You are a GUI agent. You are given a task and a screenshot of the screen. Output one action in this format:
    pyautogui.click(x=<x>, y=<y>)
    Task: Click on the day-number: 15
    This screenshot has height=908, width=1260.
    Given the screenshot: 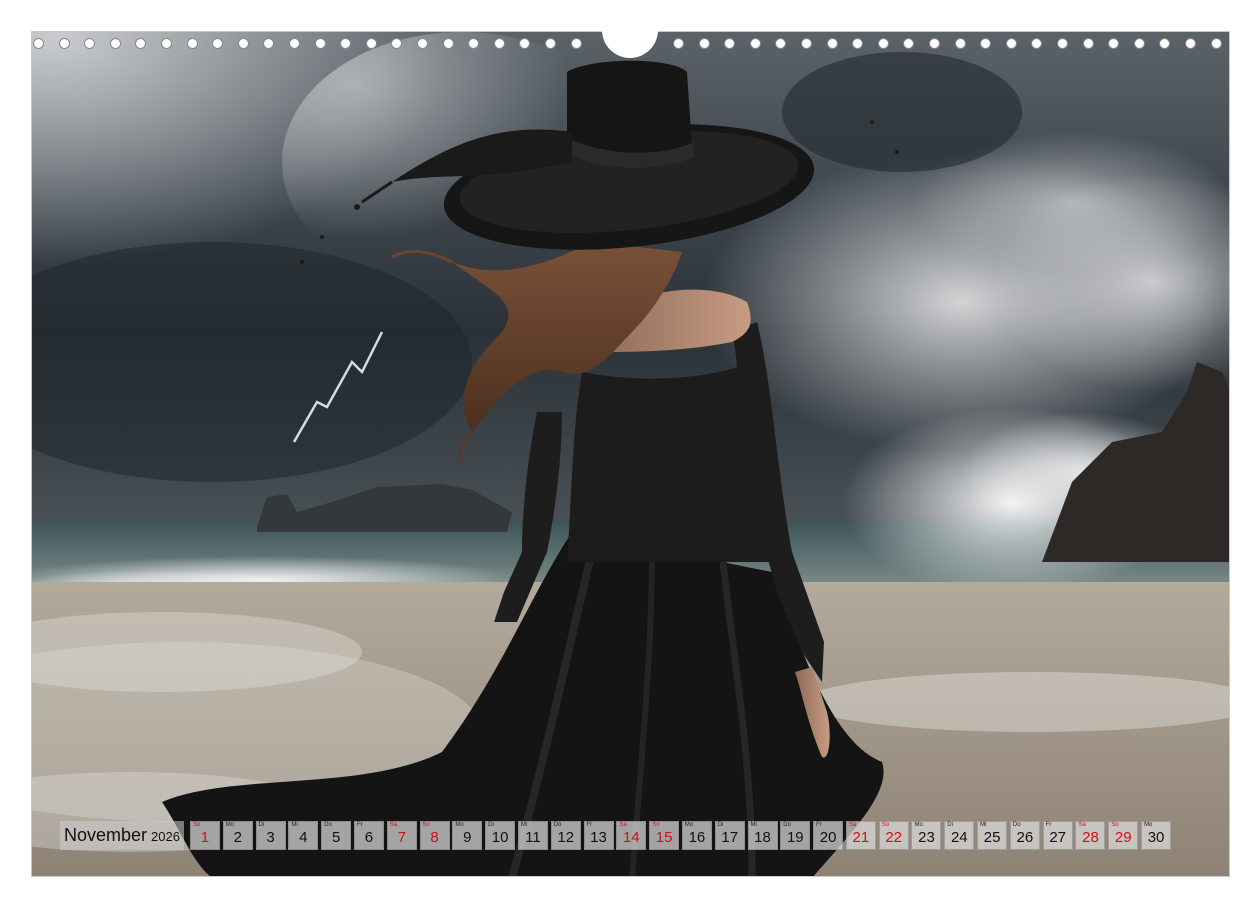 What is the action you would take?
    pyautogui.click(x=664, y=837)
    